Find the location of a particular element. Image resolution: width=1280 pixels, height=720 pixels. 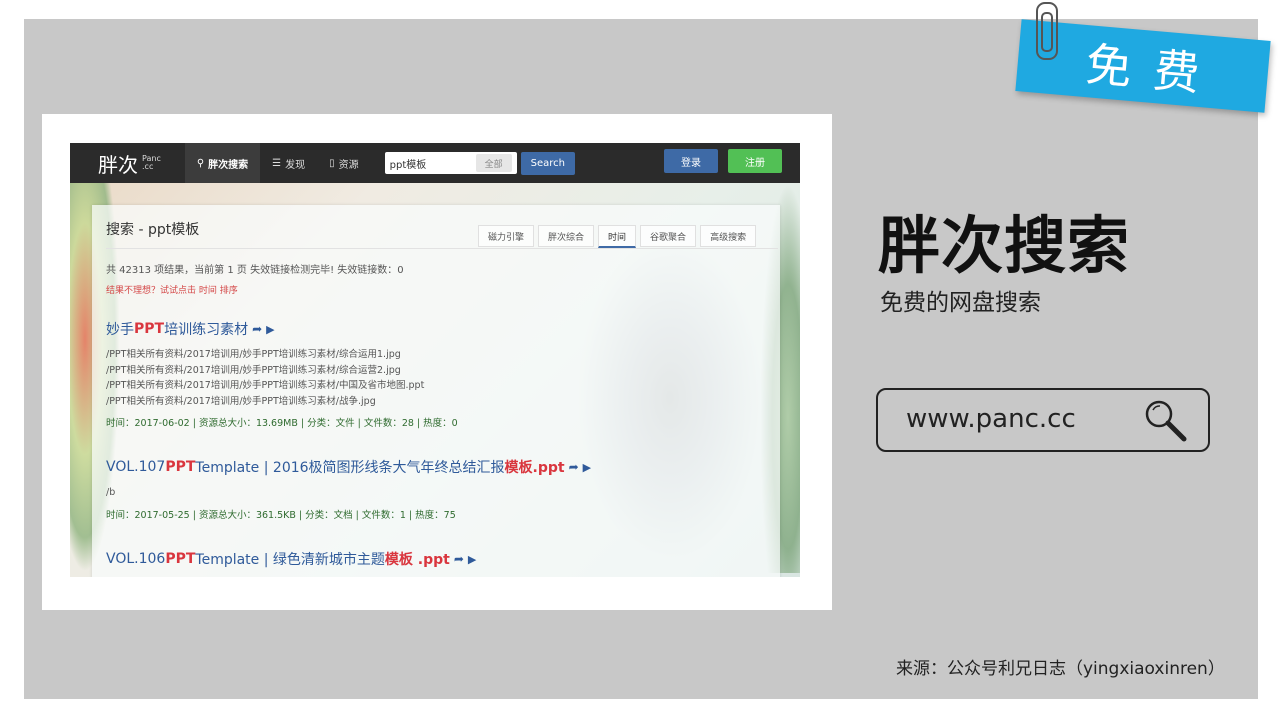

paperclip-icon is located at coordinates (1047, 31).